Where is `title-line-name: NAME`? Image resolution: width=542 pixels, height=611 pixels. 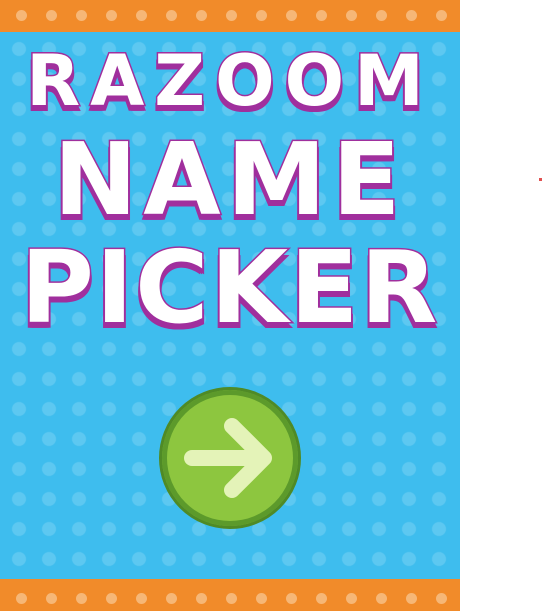
title-line-name: NAME is located at coordinates (229, 179).